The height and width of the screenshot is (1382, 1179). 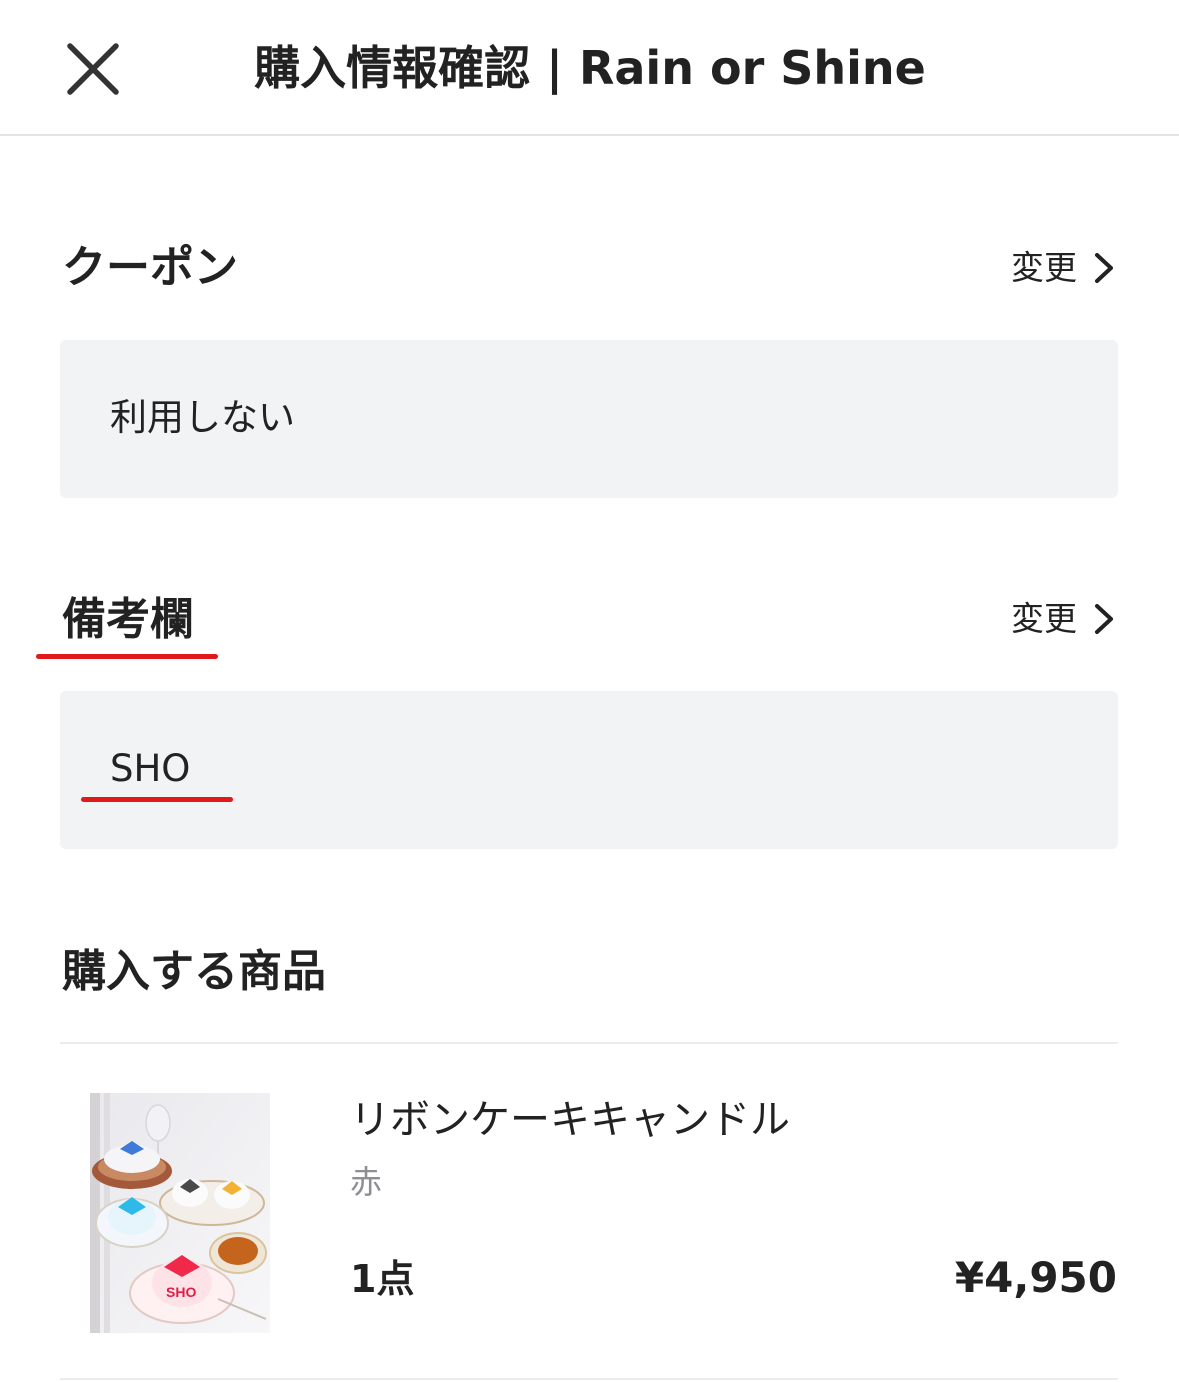 I want to click on product-photo: SHO, so click(x=180, y=1213).